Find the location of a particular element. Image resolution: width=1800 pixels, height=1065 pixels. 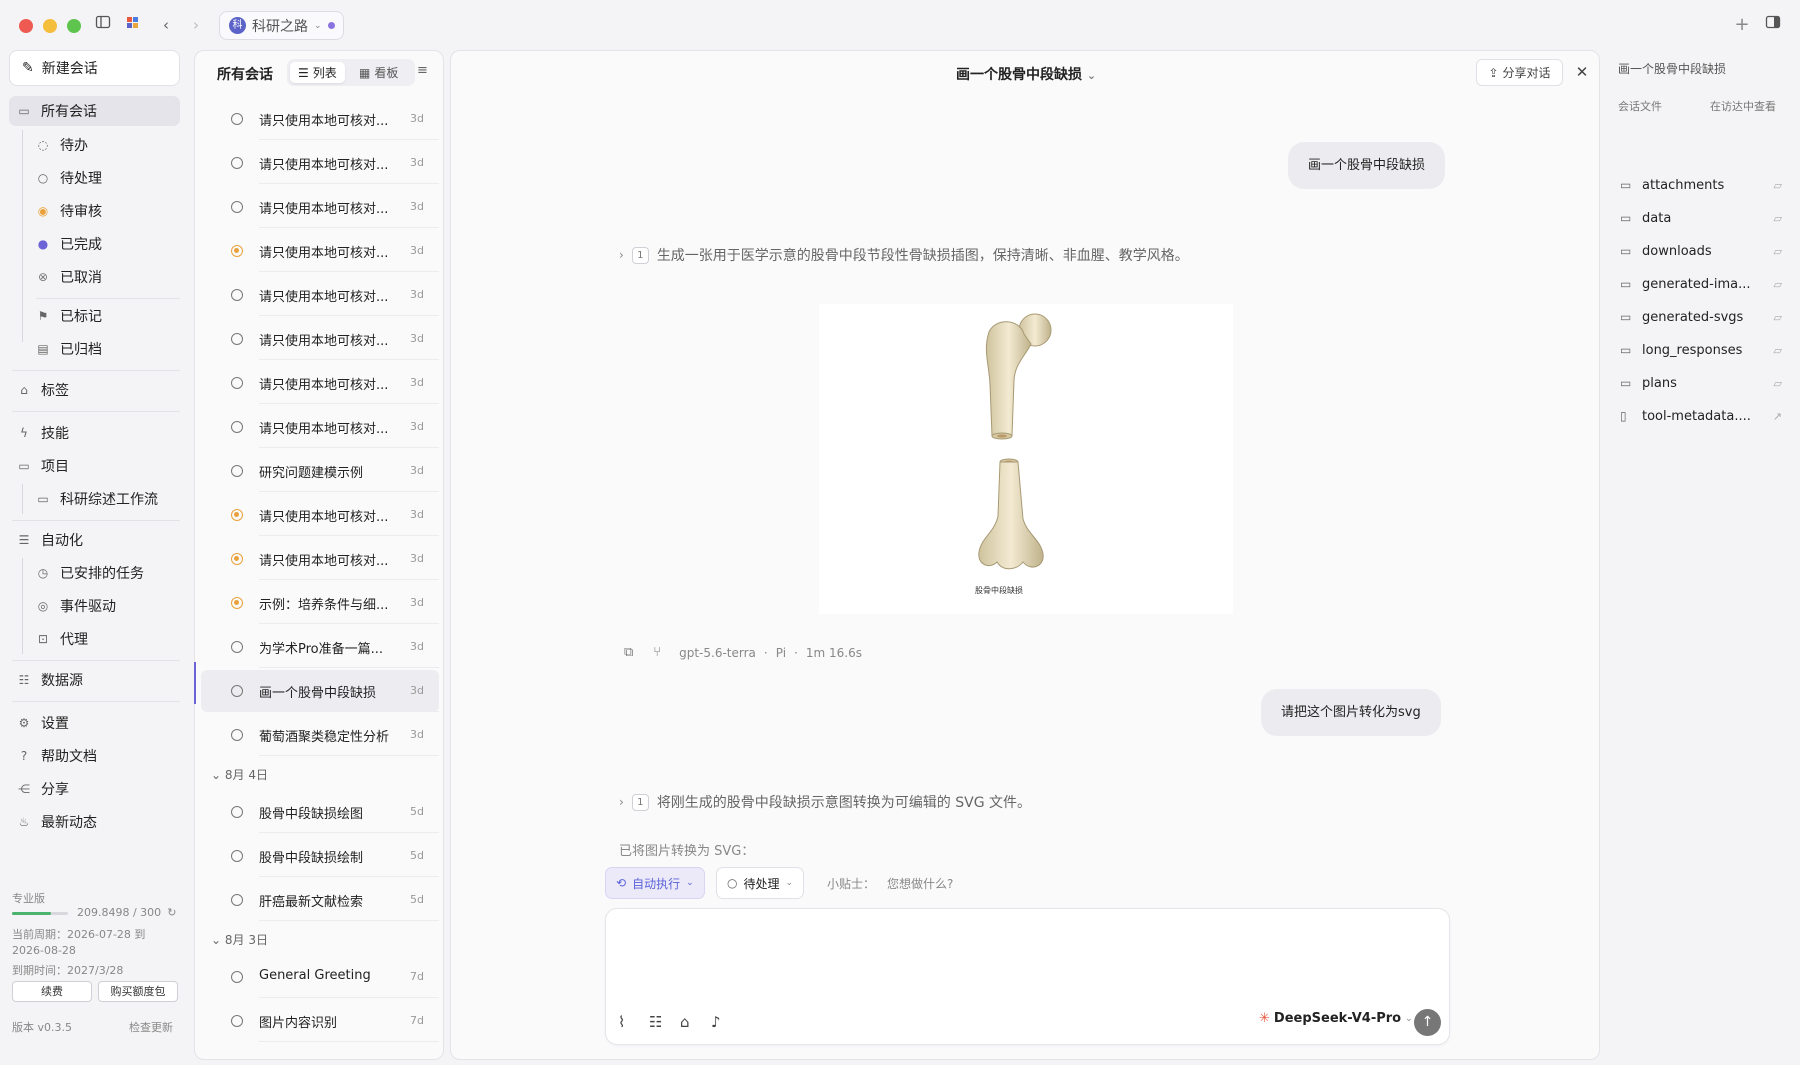

nav-datasources: ☷ 数据源 is located at coordinates (94, 680).